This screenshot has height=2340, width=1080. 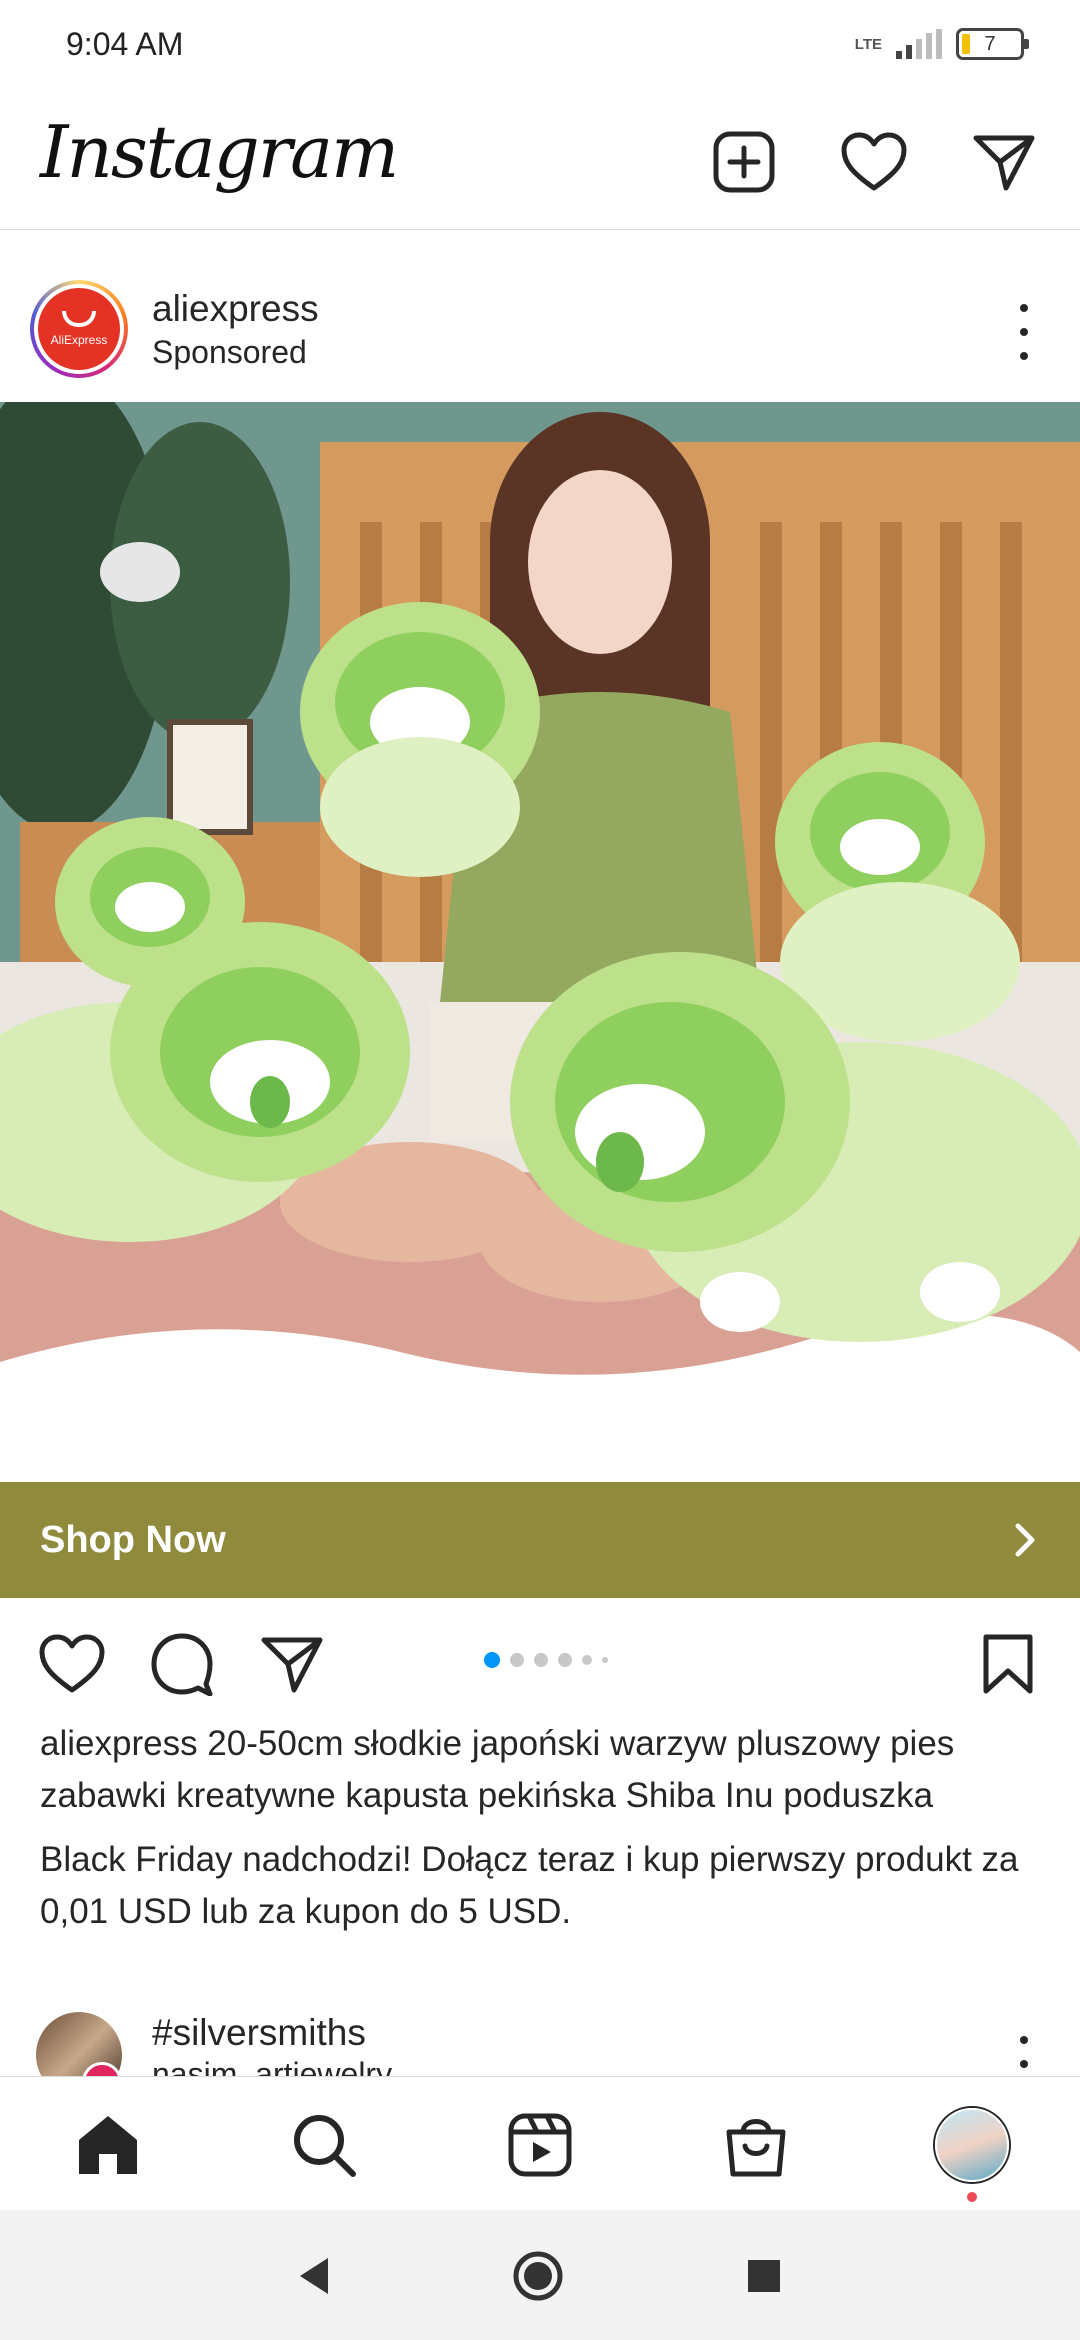 What do you see at coordinates (540, 48) in the screenshot?
I see `status-bar: 9:04 AM LTE 7` at bounding box center [540, 48].